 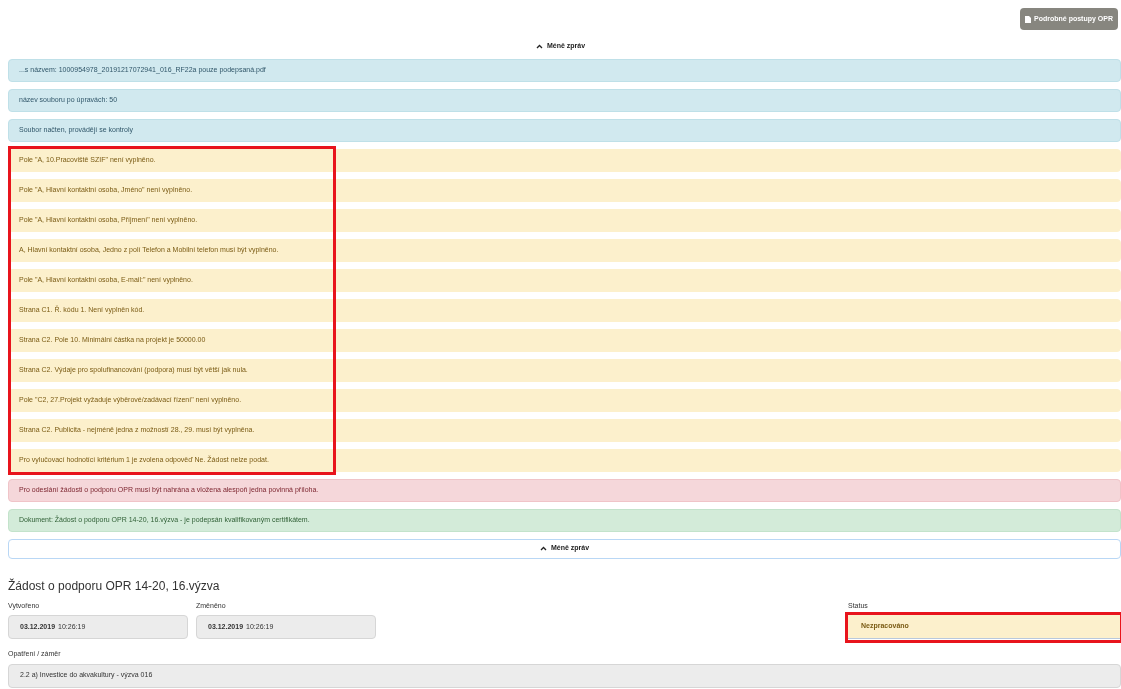 I want to click on form-title: Žádost o podporu OPR 14-20, 16.výzva, so click(x=114, y=586).